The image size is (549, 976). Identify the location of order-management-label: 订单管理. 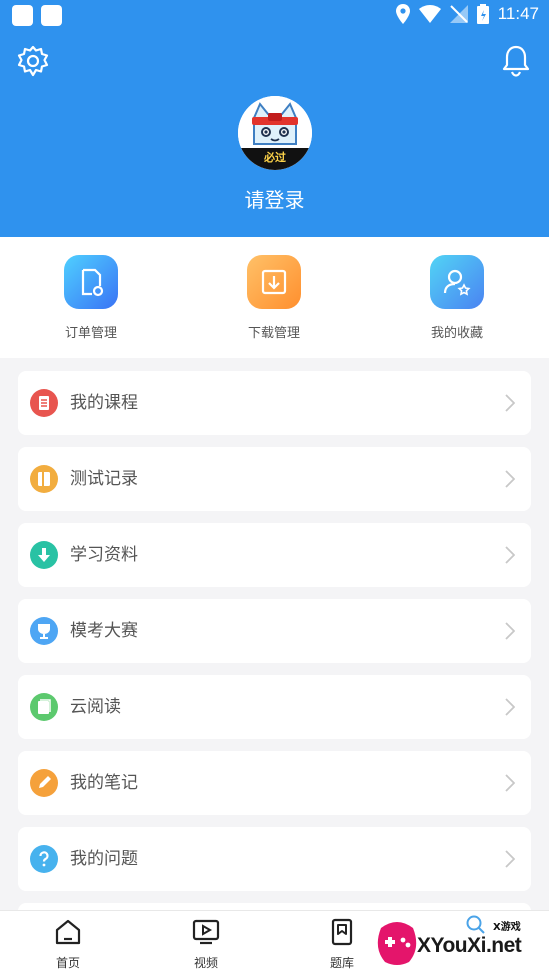
(90, 333).